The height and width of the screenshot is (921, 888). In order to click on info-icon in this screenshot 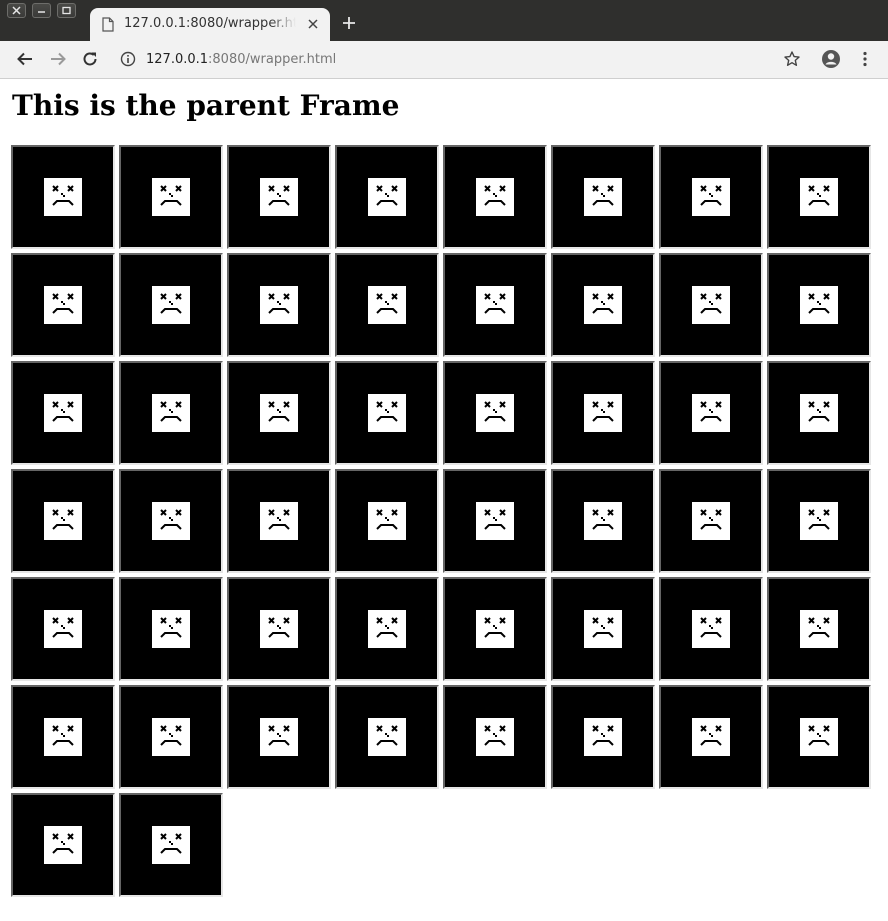, I will do `click(128, 59)`.